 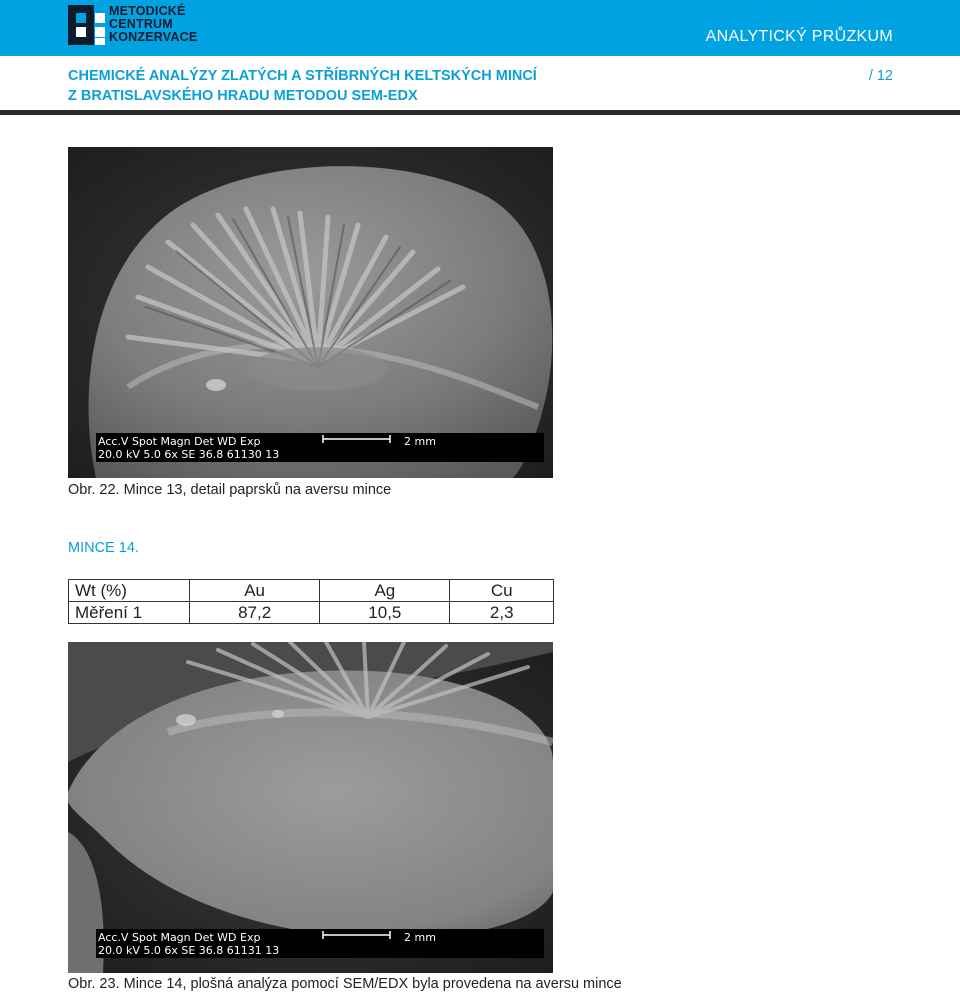 I want to click on table-cell: Měření 1, so click(x=129, y=612).